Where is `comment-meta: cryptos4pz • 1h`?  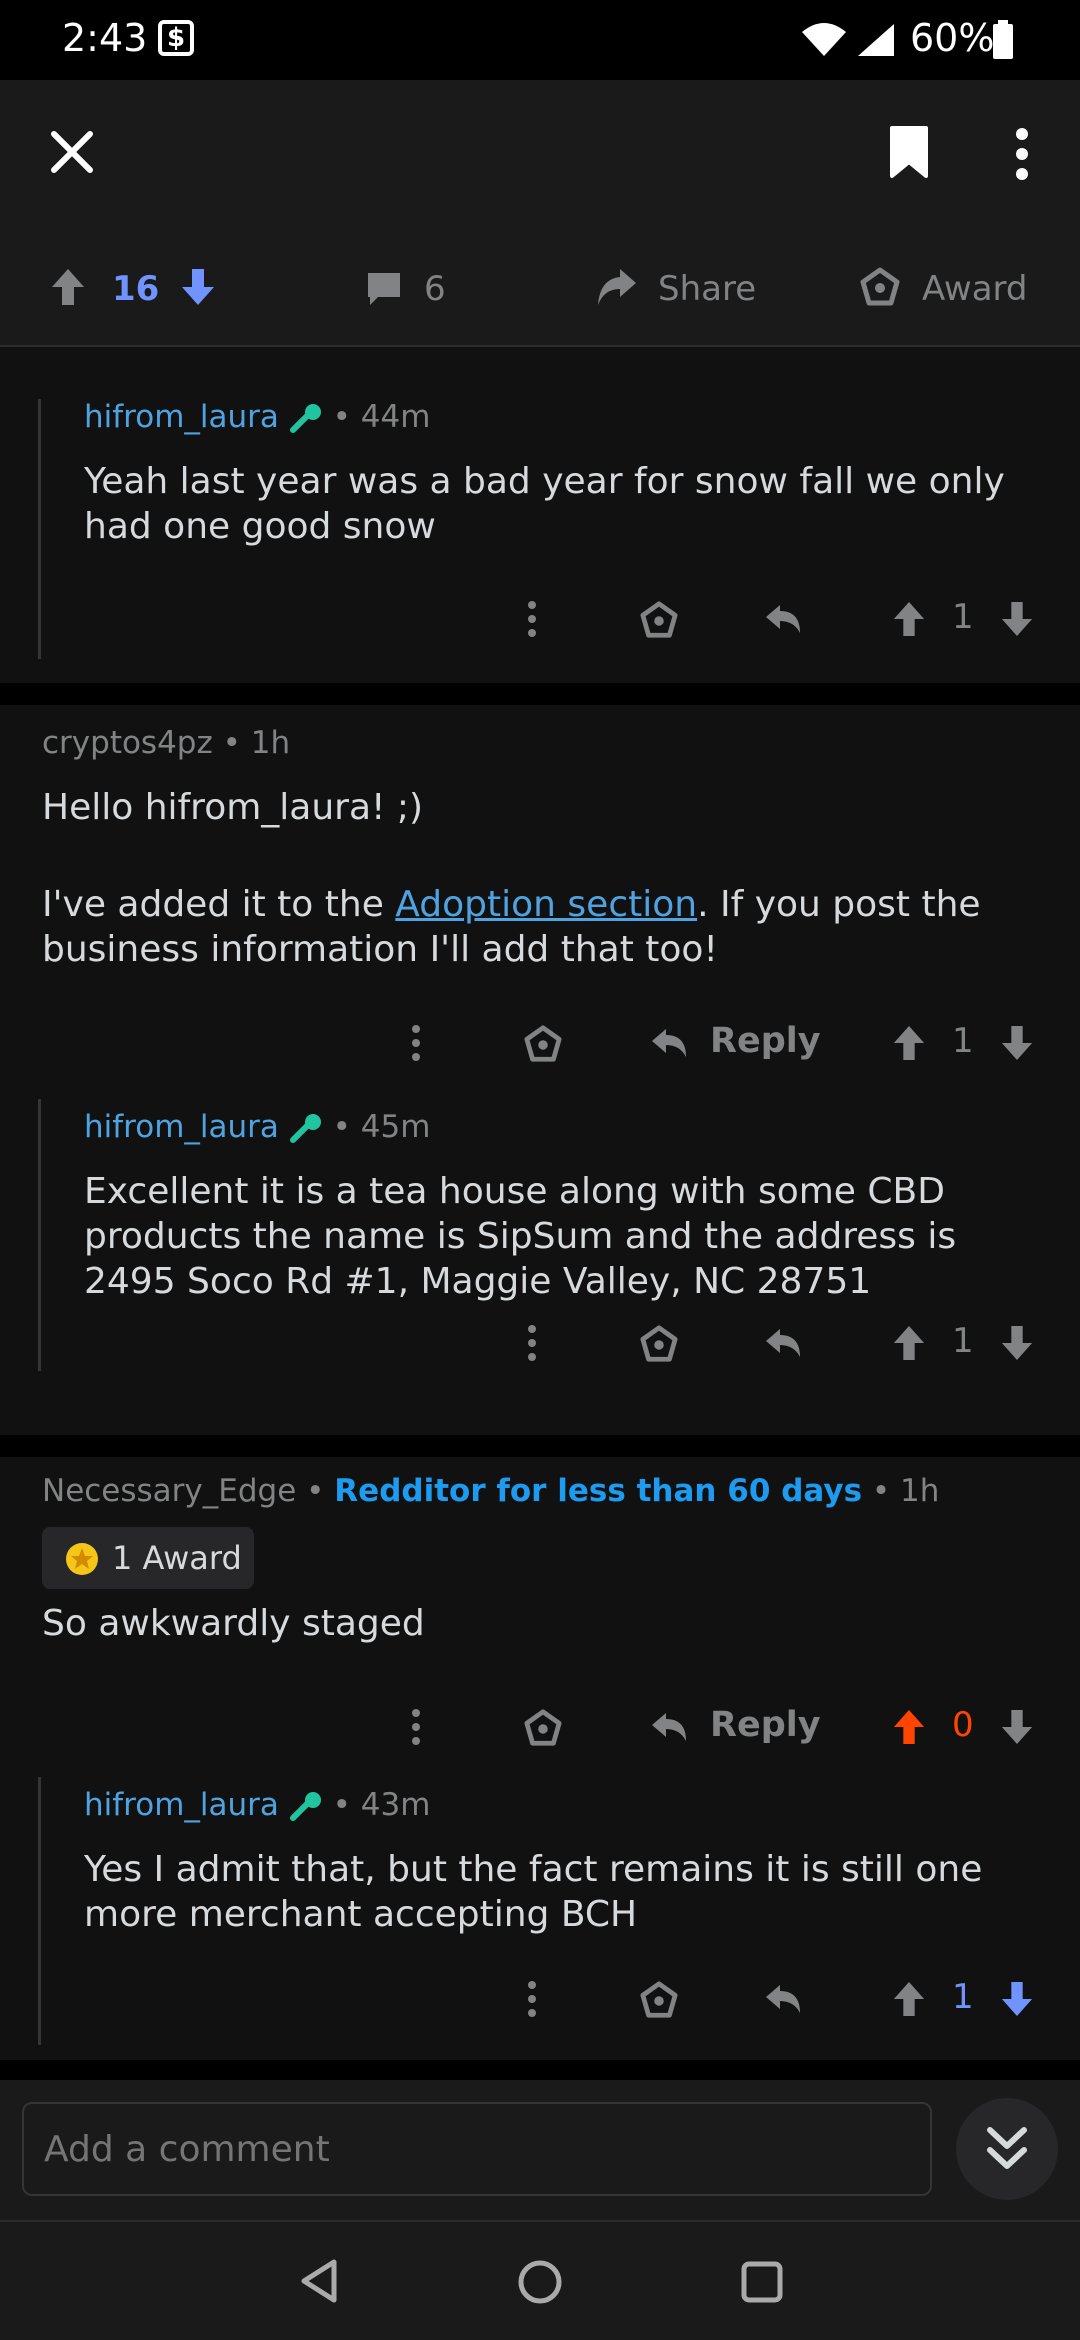 comment-meta: cryptos4pz • 1h is located at coordinates (166, 743).